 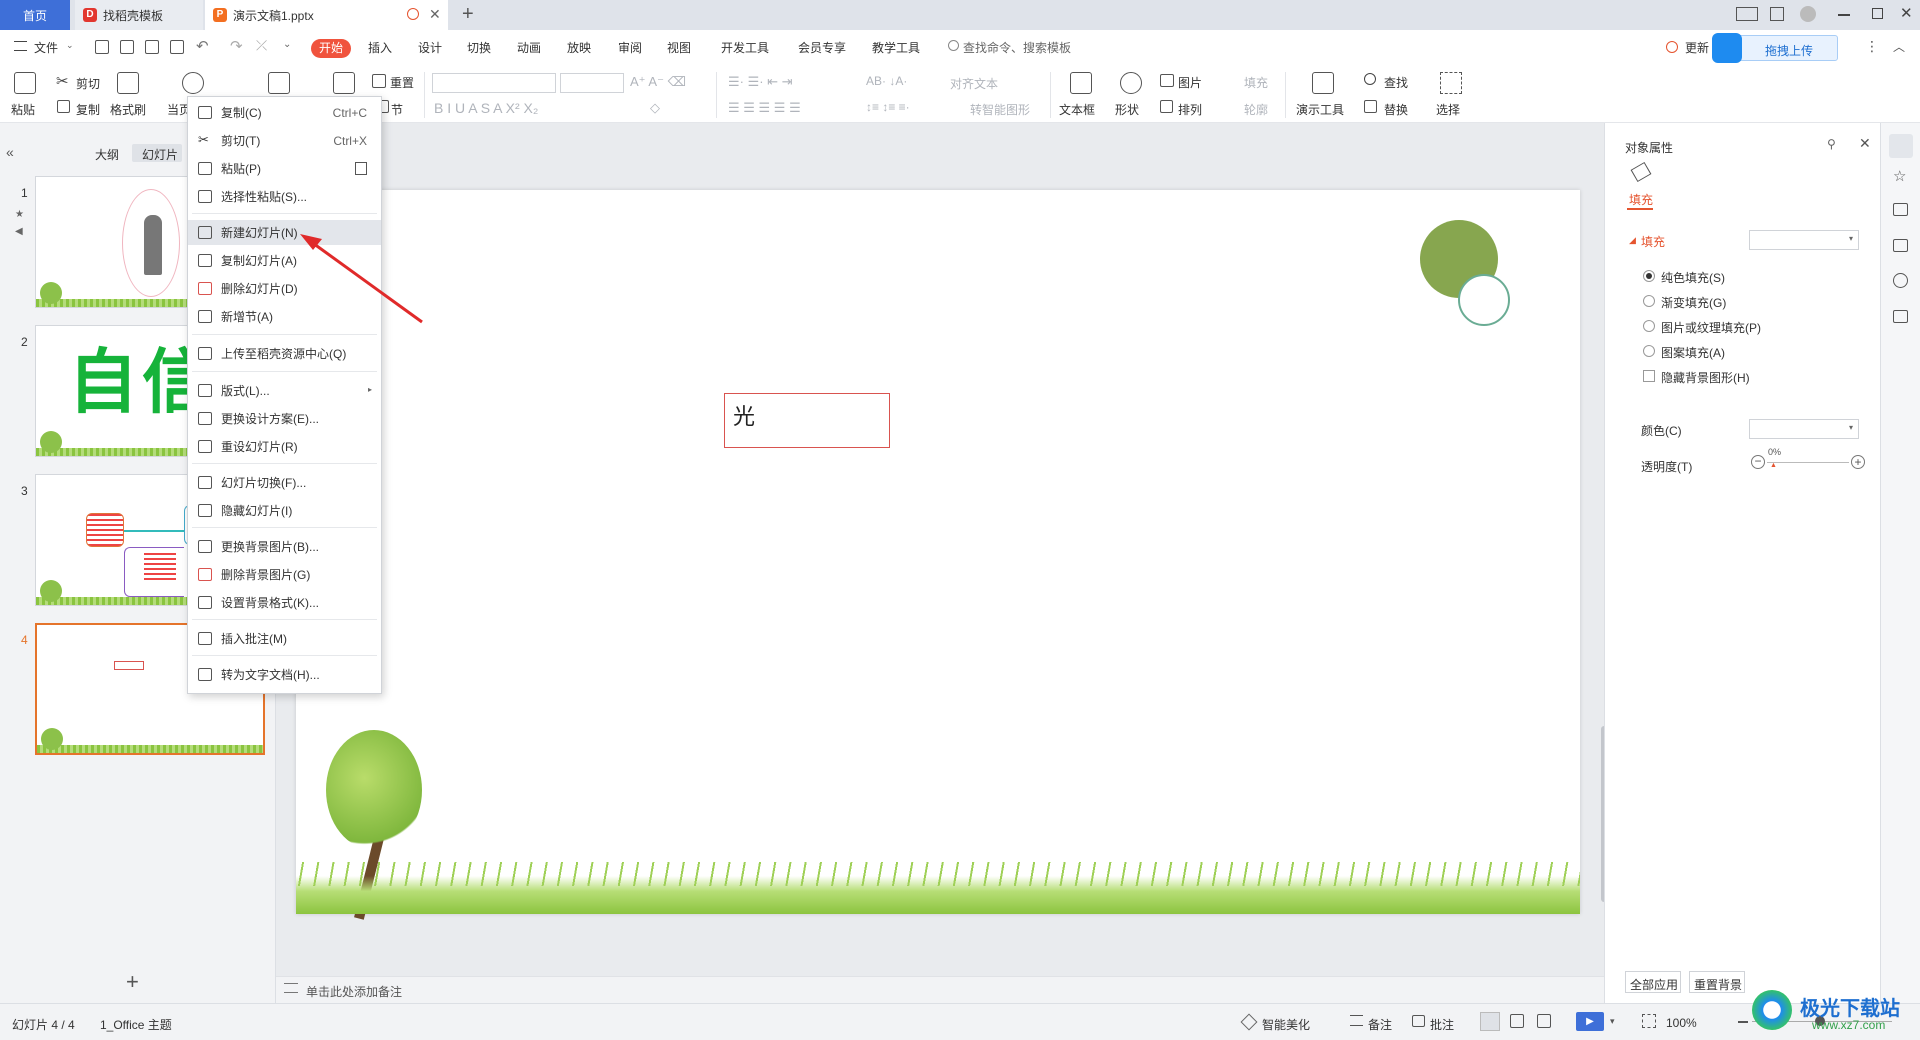 What do you see at coordinates (1649, 276) in the screenshot?
I see `radio-solid-fill` at bounding box center [1649, 276].